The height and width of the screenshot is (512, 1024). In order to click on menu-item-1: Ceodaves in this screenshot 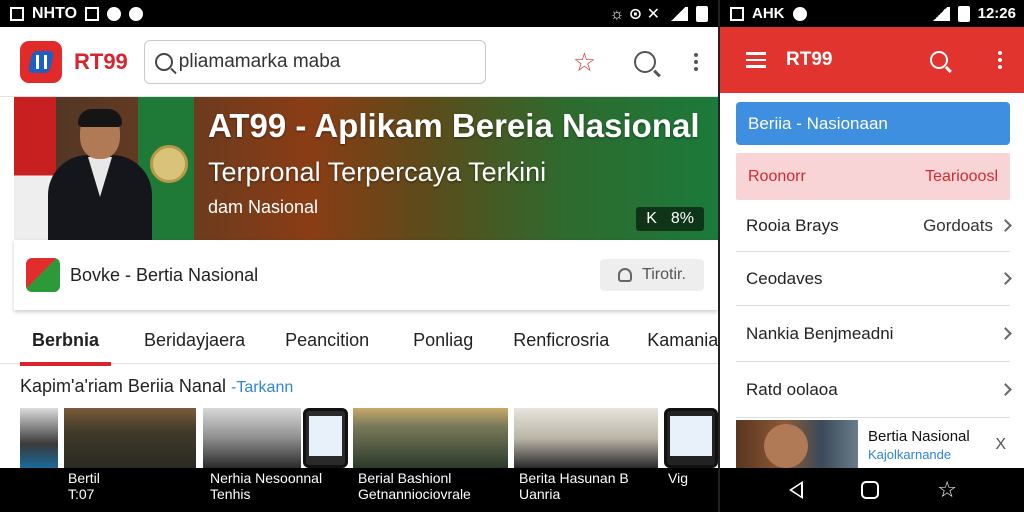, I will do `click(874, 279)`.